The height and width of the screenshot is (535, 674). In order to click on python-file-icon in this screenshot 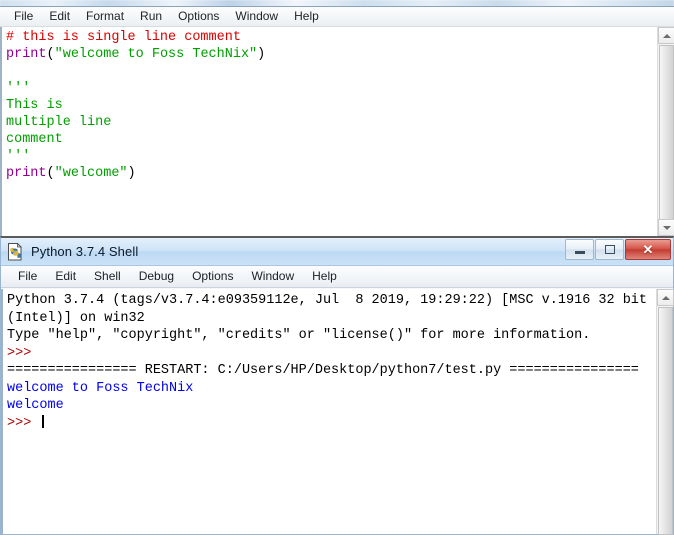, I will do `click(15, 251)`.